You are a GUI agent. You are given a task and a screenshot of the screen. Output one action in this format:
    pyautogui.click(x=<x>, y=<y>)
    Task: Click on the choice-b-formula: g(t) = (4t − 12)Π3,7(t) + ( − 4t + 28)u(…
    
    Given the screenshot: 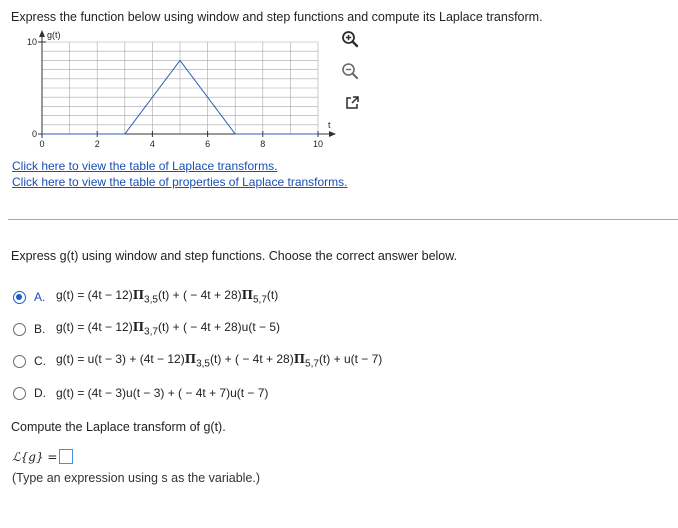 What is the action you would take?
    pyautogui.click(x=168, y=328)
    